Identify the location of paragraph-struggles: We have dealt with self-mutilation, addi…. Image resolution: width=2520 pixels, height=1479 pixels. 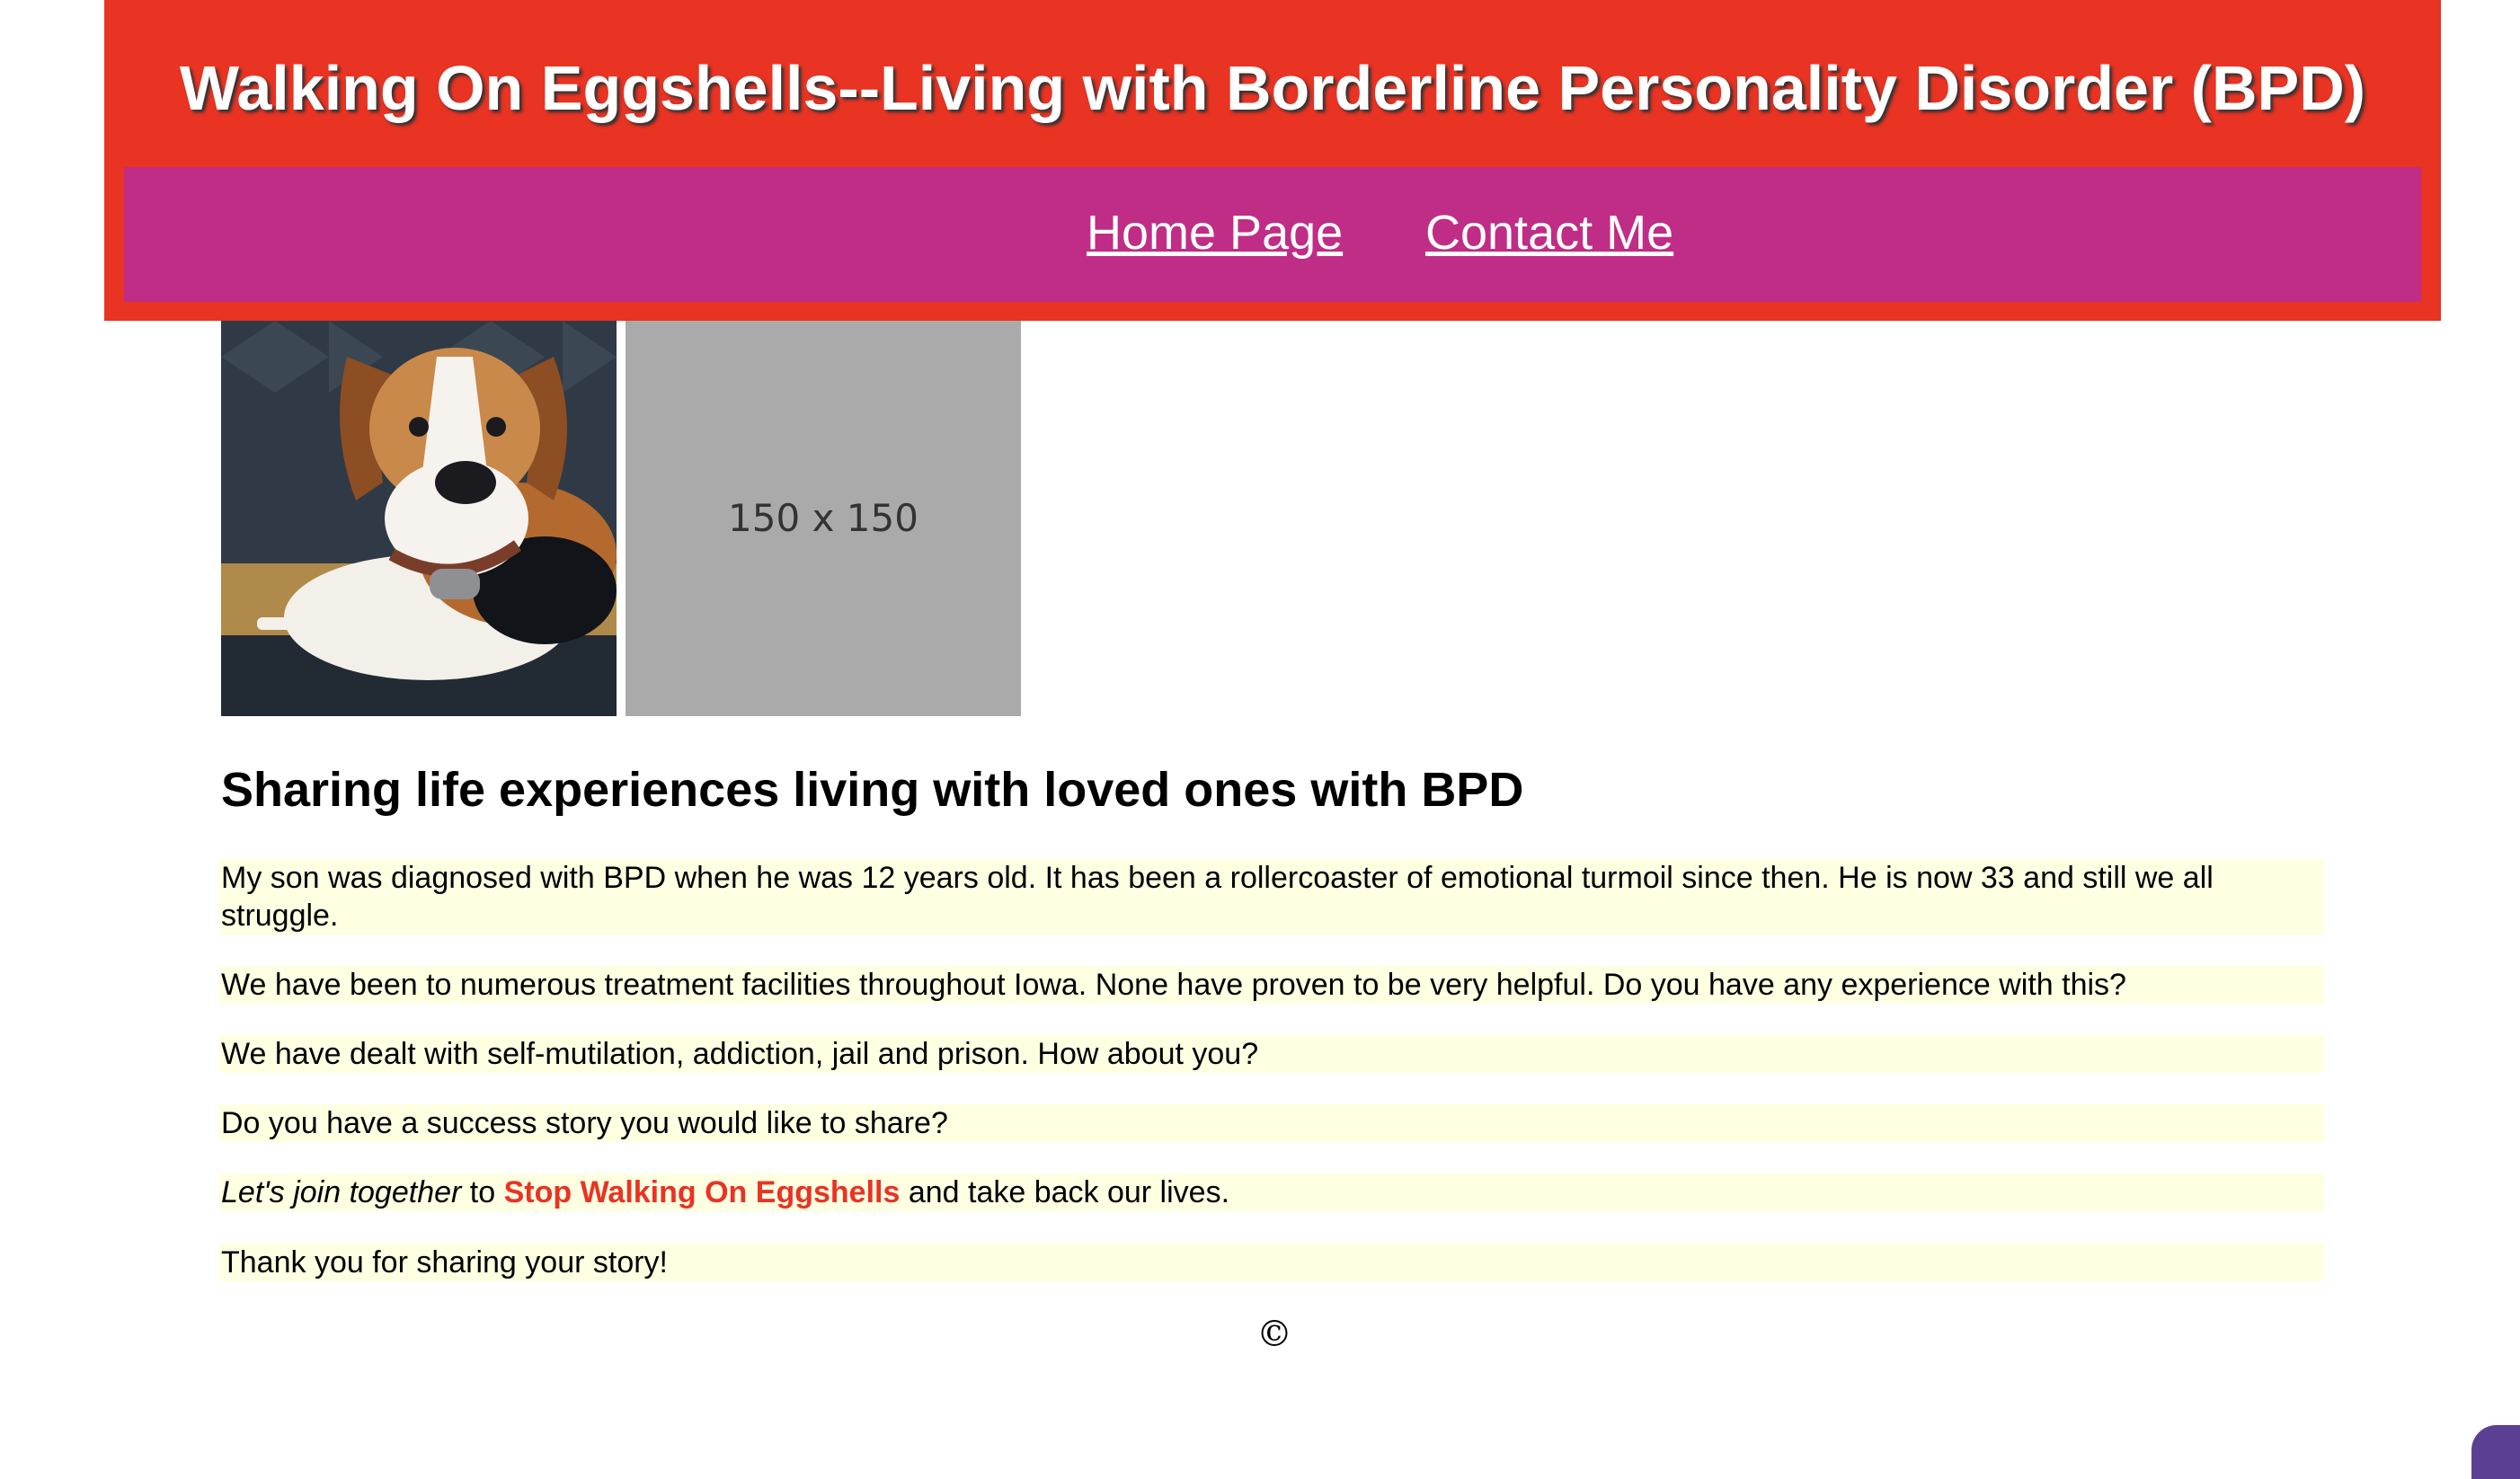
(1271, 1054).